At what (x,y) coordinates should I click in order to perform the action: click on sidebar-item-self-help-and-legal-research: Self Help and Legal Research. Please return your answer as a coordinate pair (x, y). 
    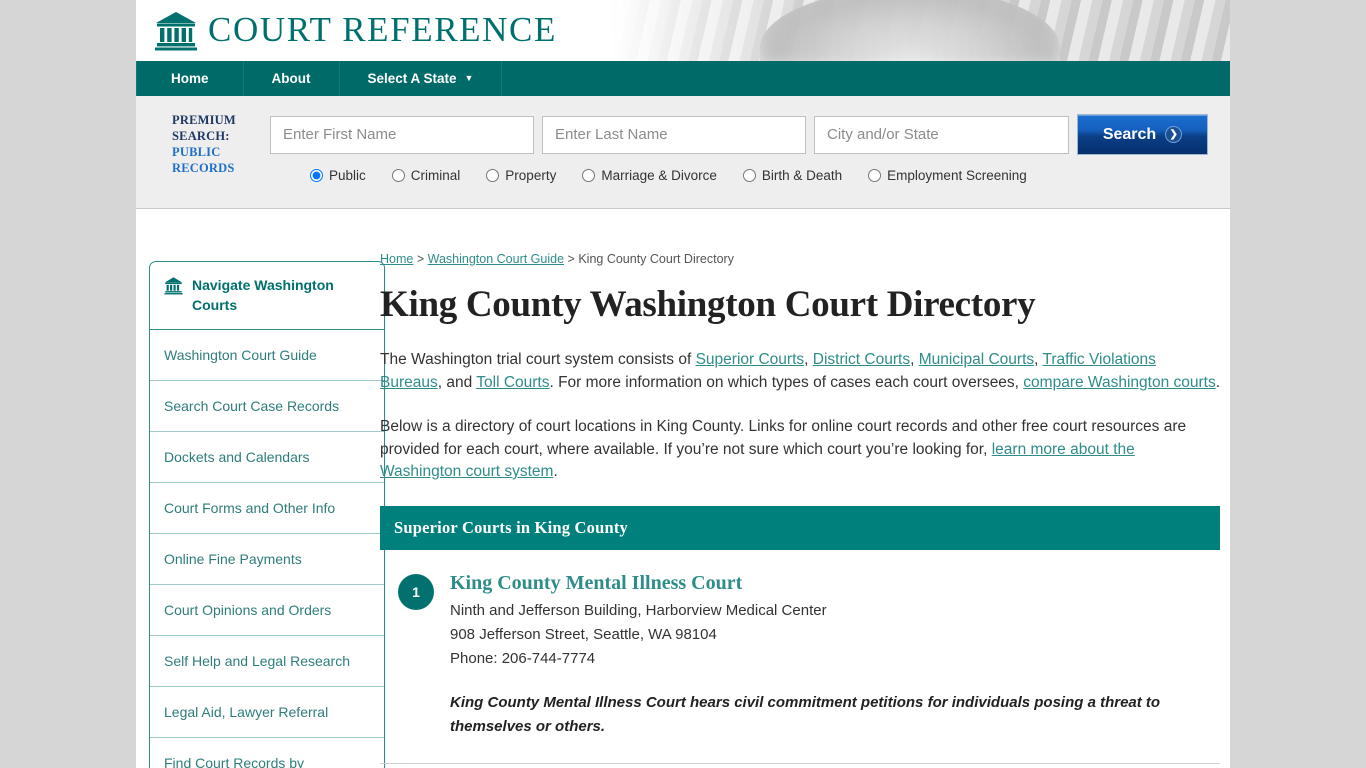
    Looking at the image, I should click on (267, 661).